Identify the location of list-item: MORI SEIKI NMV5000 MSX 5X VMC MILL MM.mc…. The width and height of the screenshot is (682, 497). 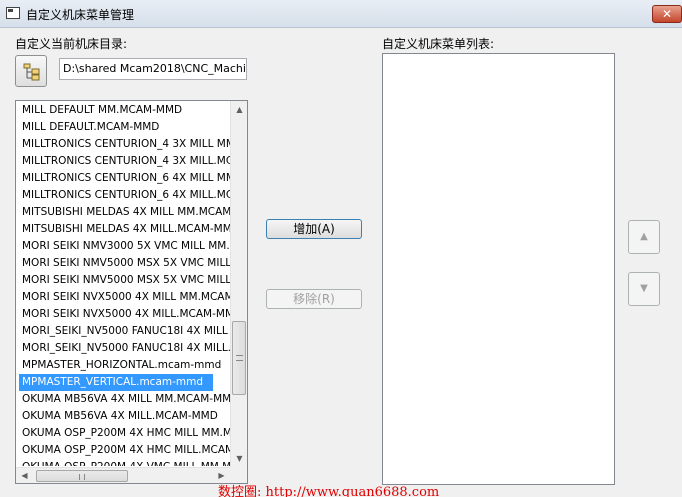
(123, 263).